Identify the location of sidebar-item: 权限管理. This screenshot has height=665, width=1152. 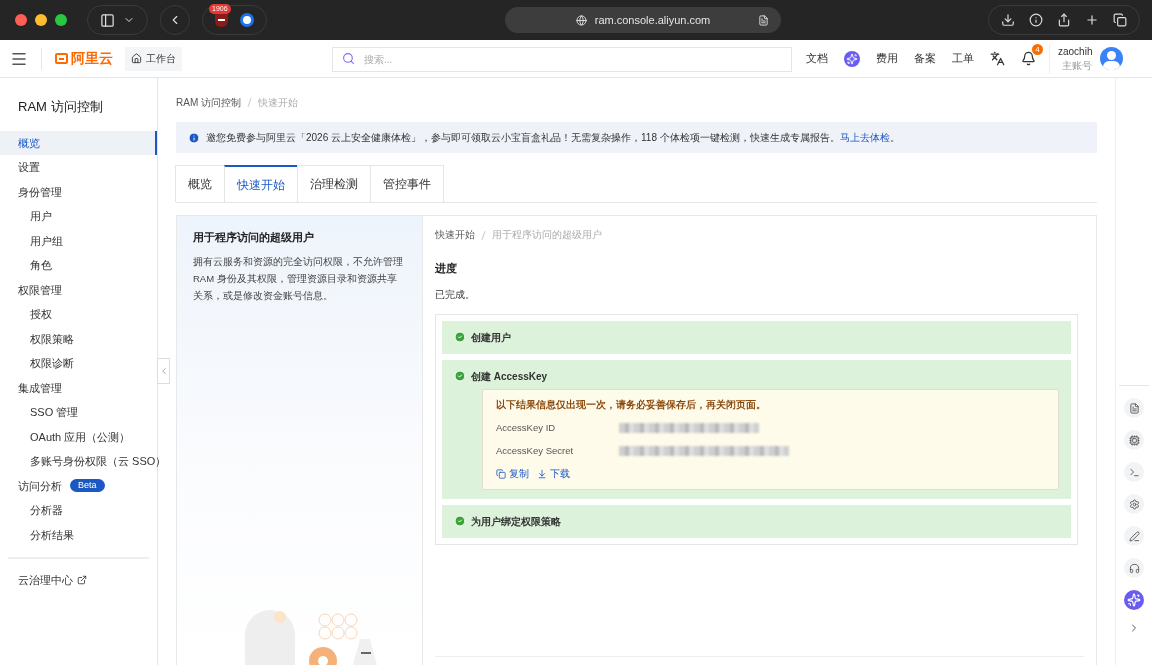
(78, 289).